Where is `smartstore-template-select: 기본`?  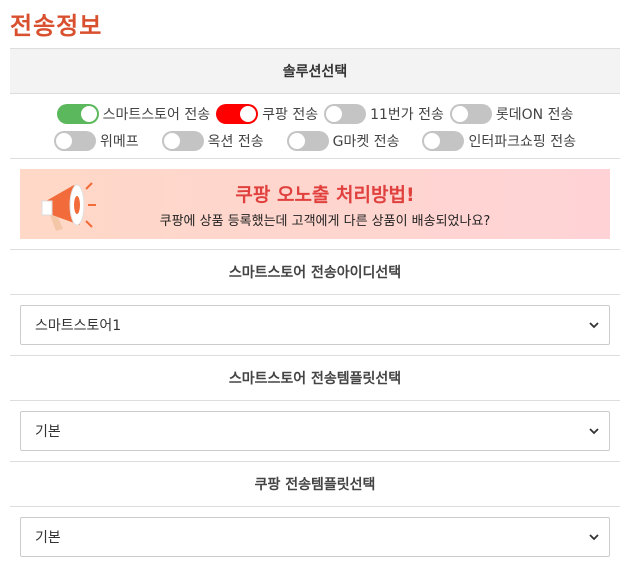 smartstore-template-select: 기본 is located at coordinates (315, 431).